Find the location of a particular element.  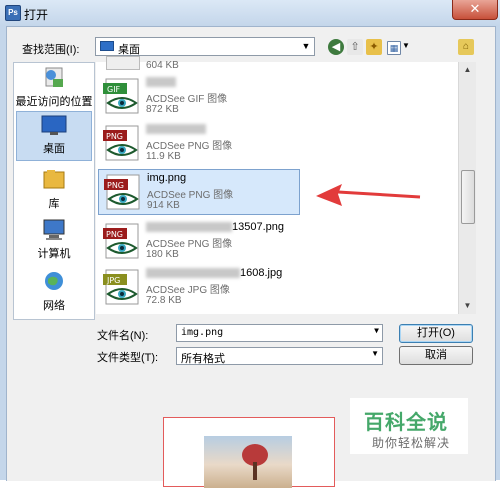

lookin-value: 桌面 is located at coordinates (129, 50).